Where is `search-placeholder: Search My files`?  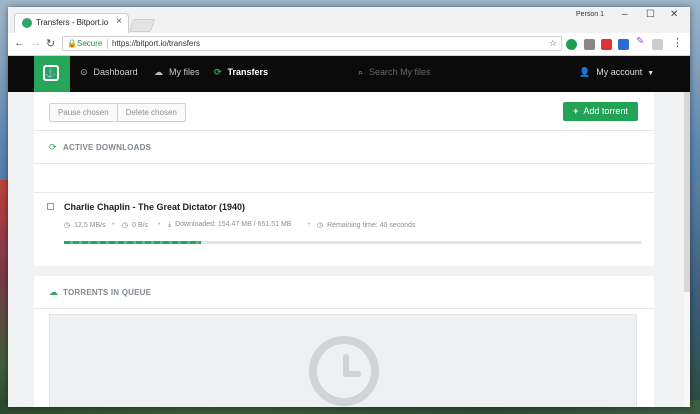 search-placeholder: Search My files is located at coordinates (400, 72).